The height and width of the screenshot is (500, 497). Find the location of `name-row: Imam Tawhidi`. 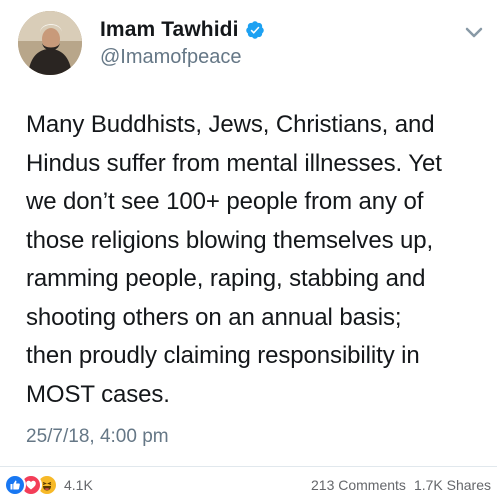

name-row: Imam Tawhidi is located at coordinates (182, 30).